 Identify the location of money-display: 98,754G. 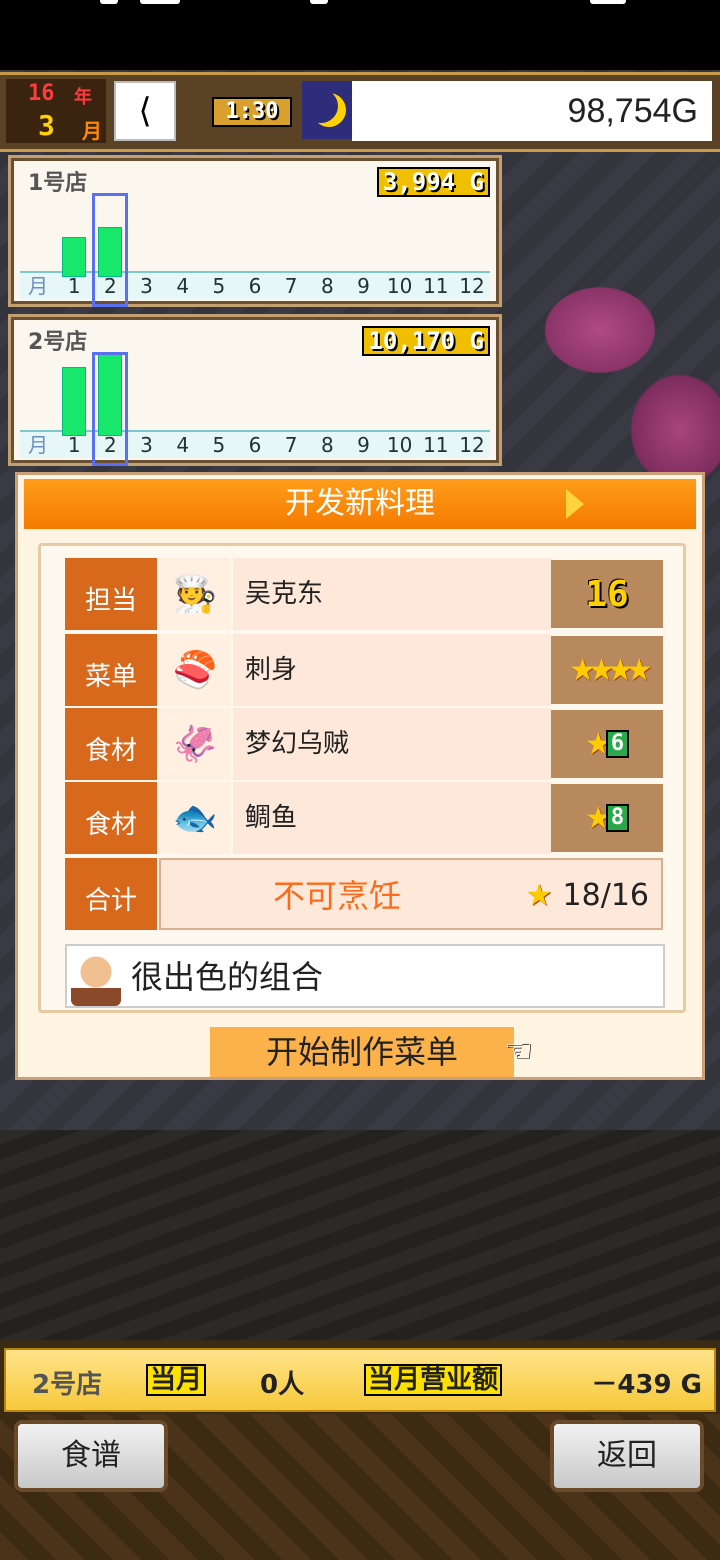
(532, 111).